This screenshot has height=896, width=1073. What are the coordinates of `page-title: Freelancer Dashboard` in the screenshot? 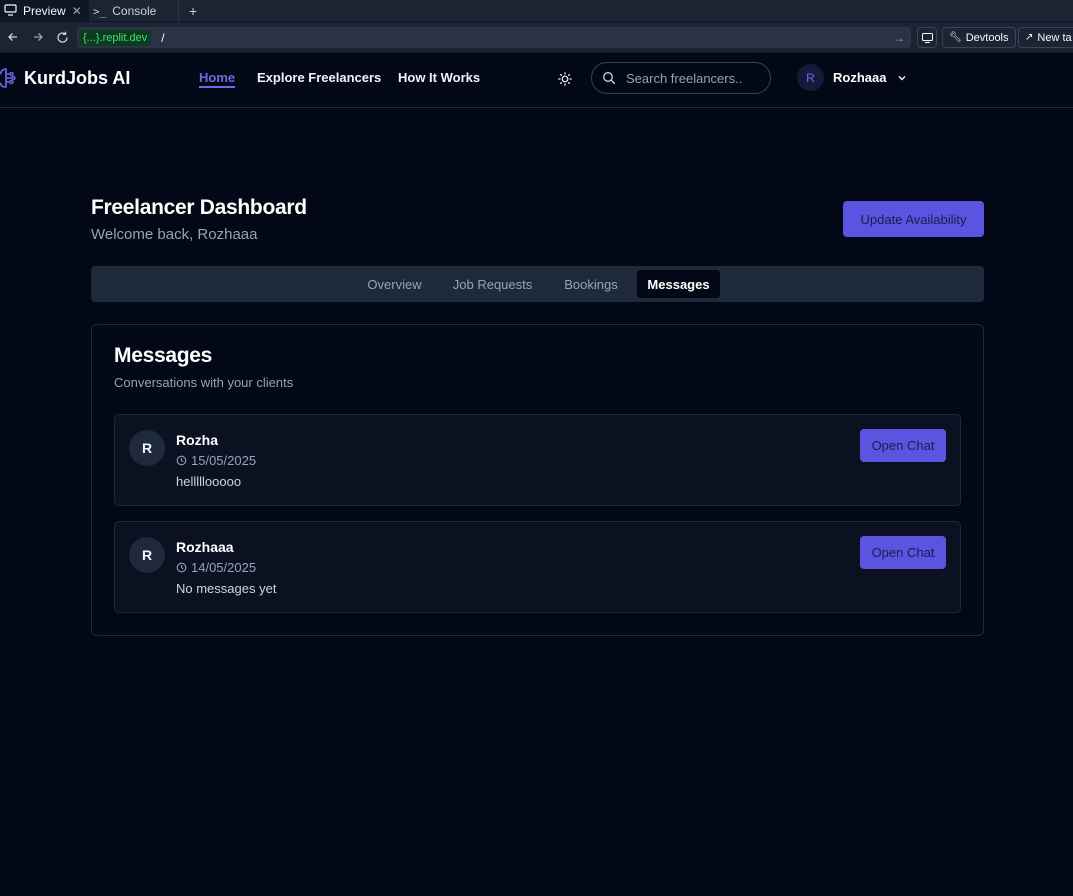 It's located at (199, 207).